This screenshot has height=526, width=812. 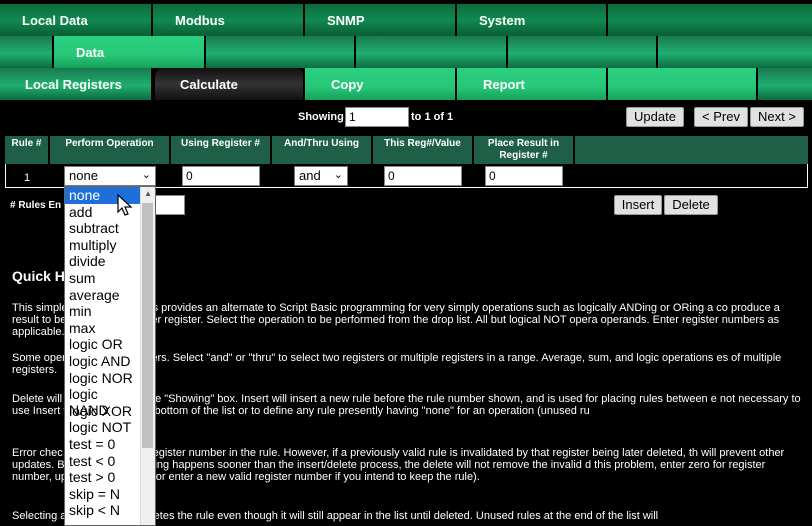 What do you see at coordinates (281, 52) in the screenshot?
I see `tab-empty-2b` at bounding box center [281, 52].